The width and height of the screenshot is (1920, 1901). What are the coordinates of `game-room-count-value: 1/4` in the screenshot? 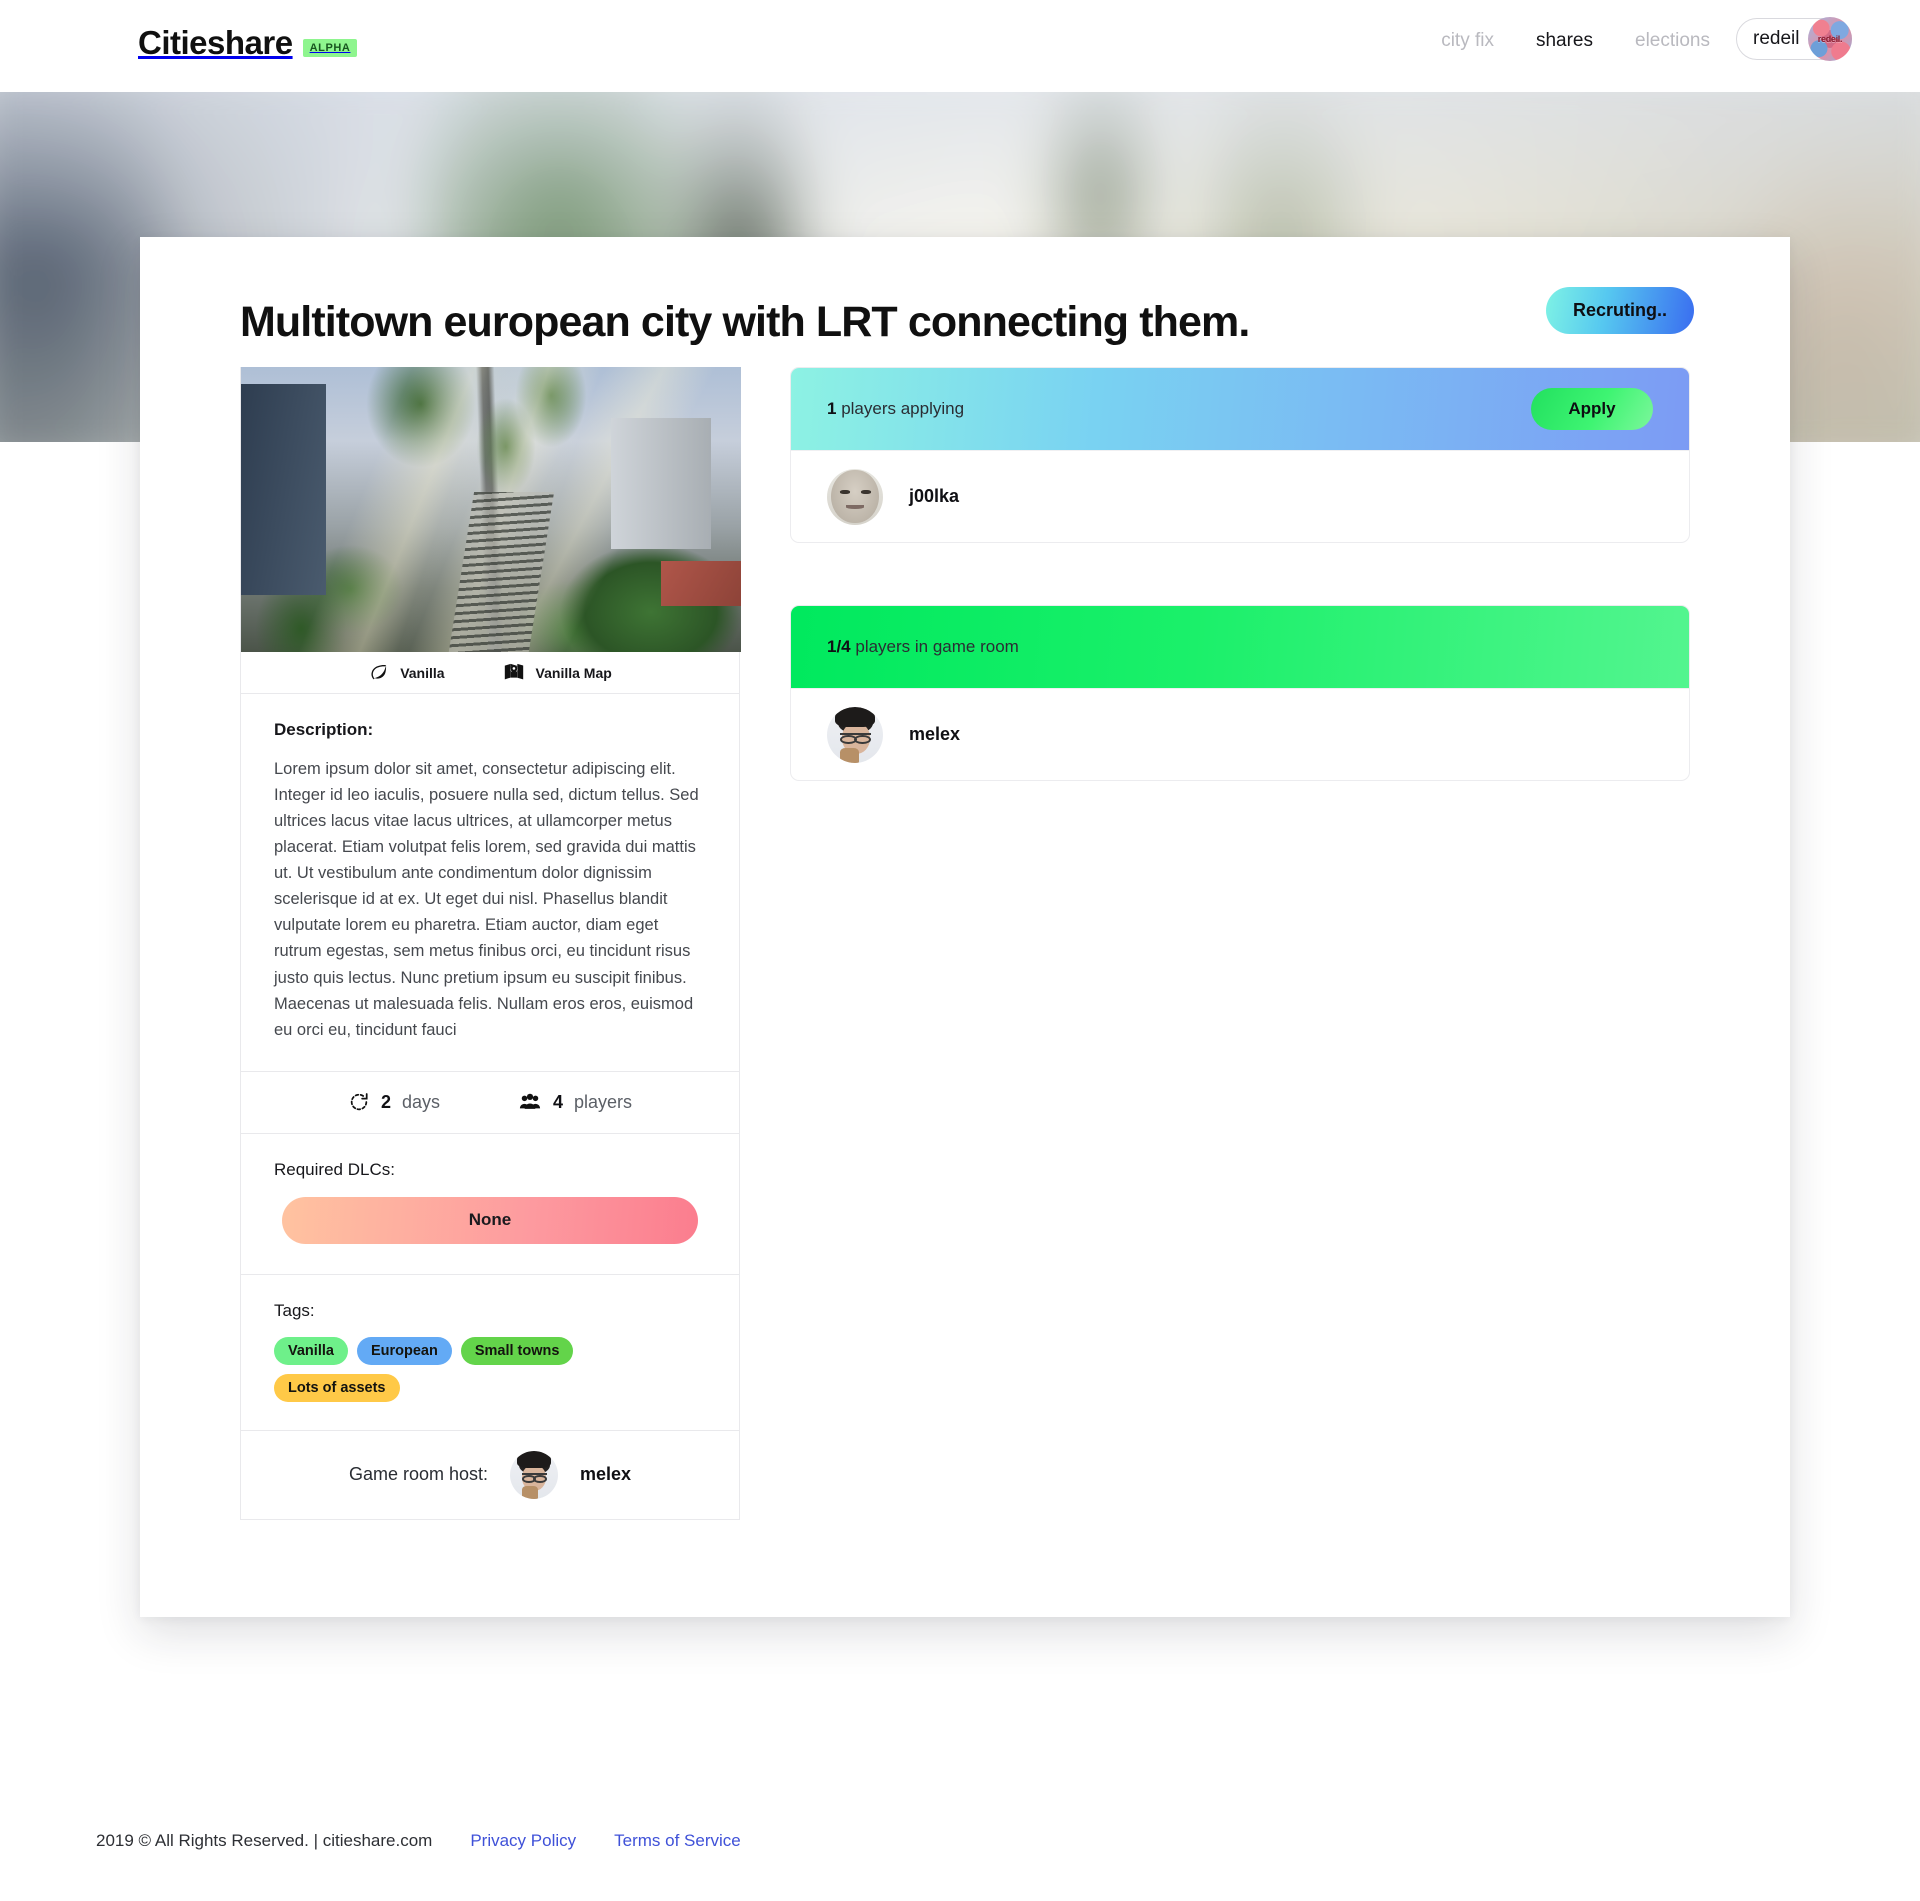 It's located at (839, 646).